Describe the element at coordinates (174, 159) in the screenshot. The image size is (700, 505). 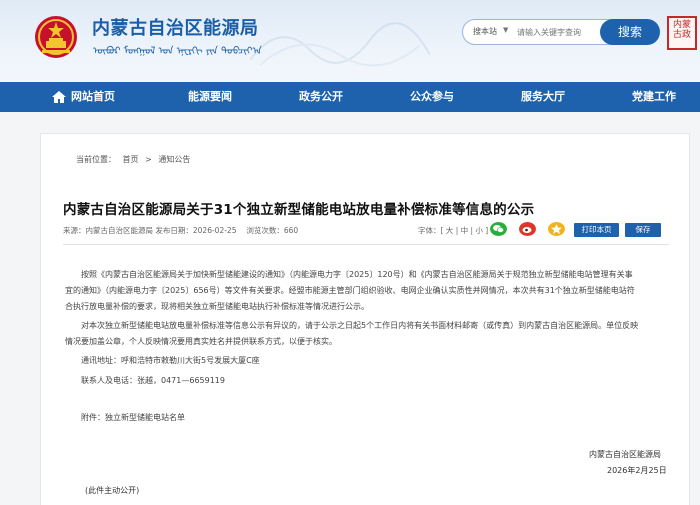
I see `breadcrumb-section-link: 通知公告` at that location.